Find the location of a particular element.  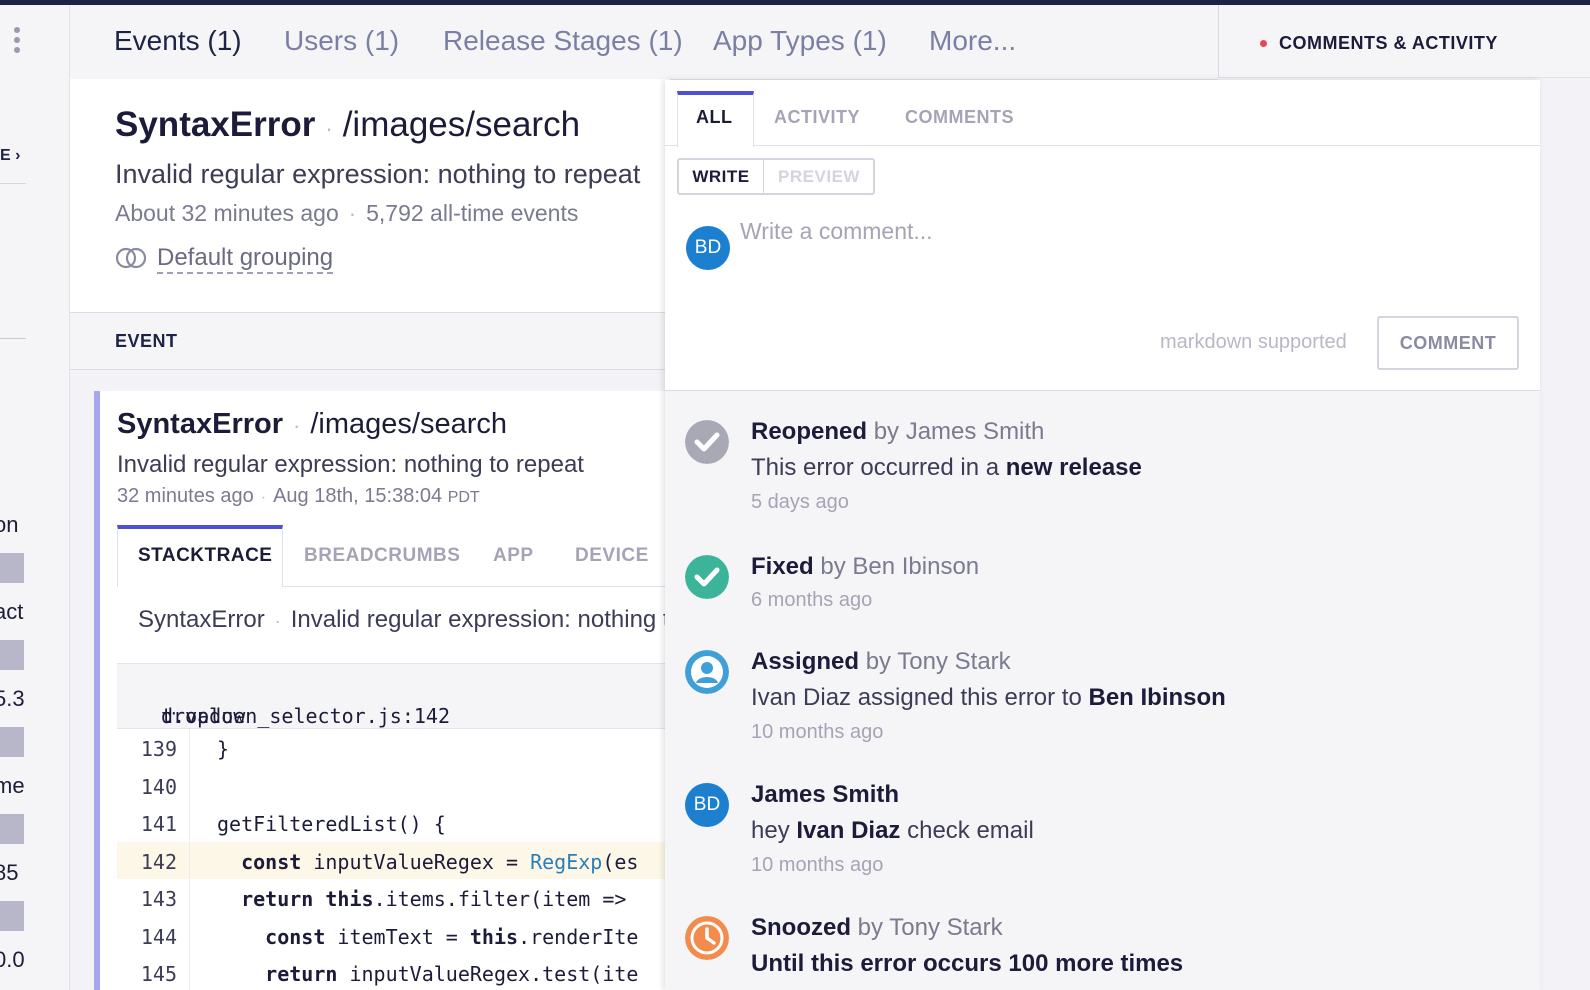

line-number: 140 is located at coordinates (158, 786).